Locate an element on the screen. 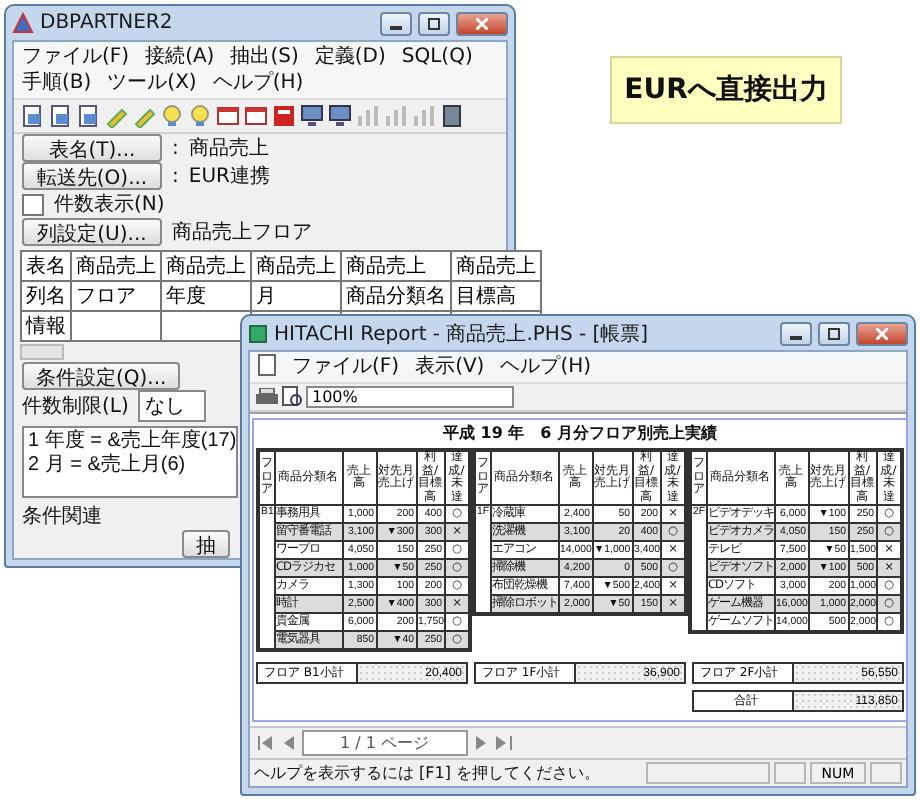  section-label: 条件関連 is located at coordinates (62, 516).